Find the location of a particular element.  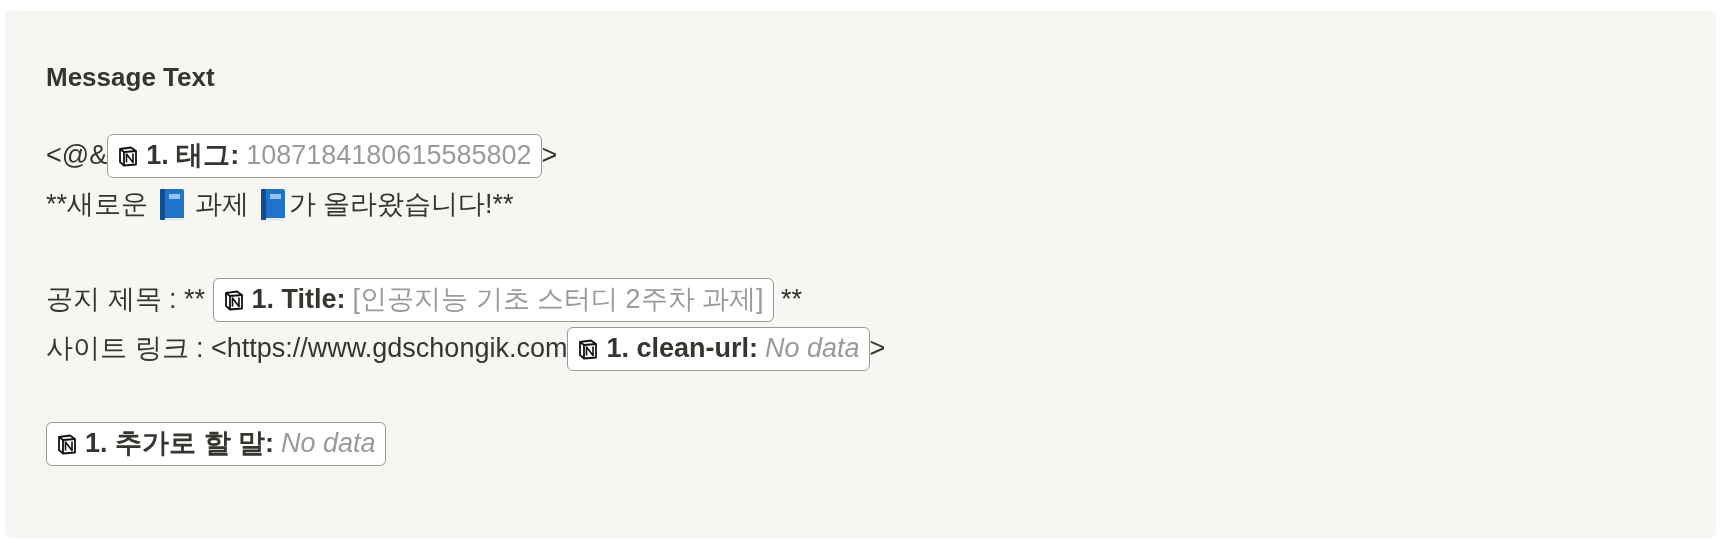

chip-label: 1. Title: is located at coordinates (298, 300).